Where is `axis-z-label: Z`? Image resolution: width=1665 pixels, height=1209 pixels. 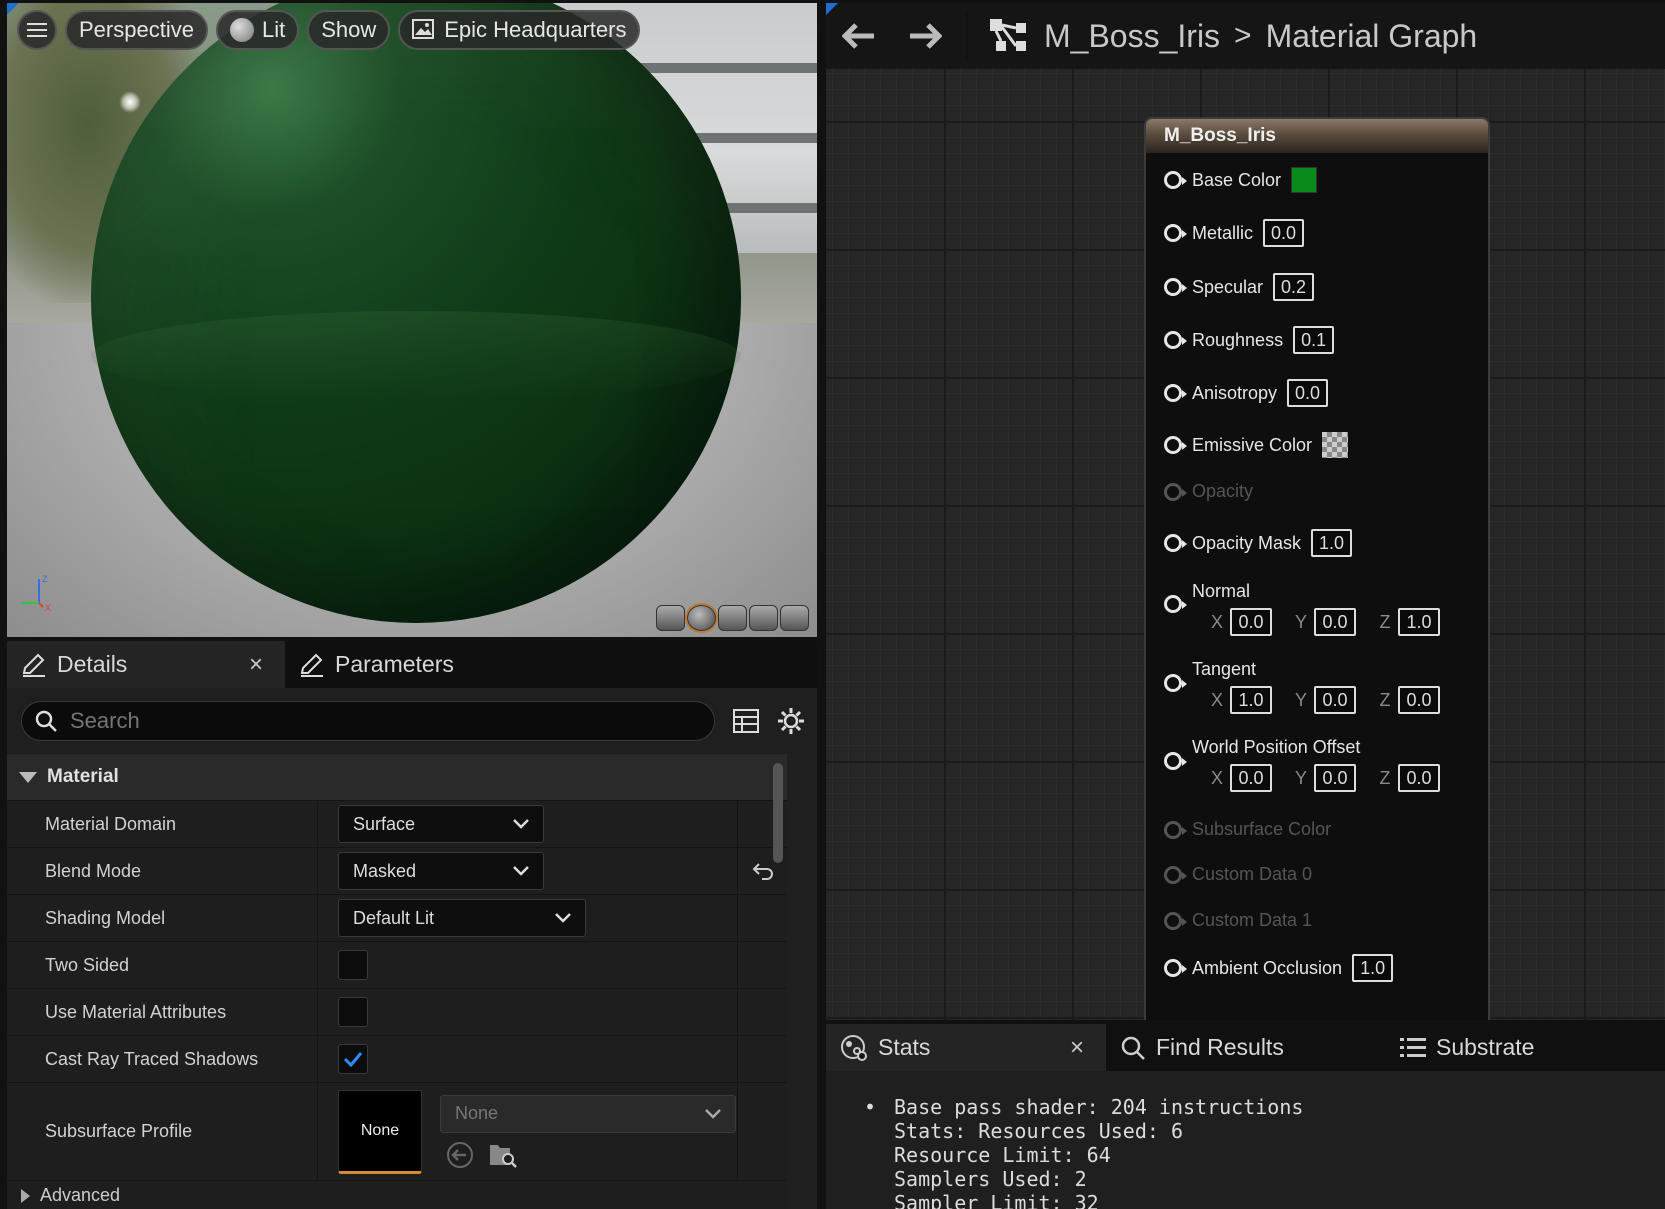
axis-z-label: Z is located at coordinates (1385, 777).